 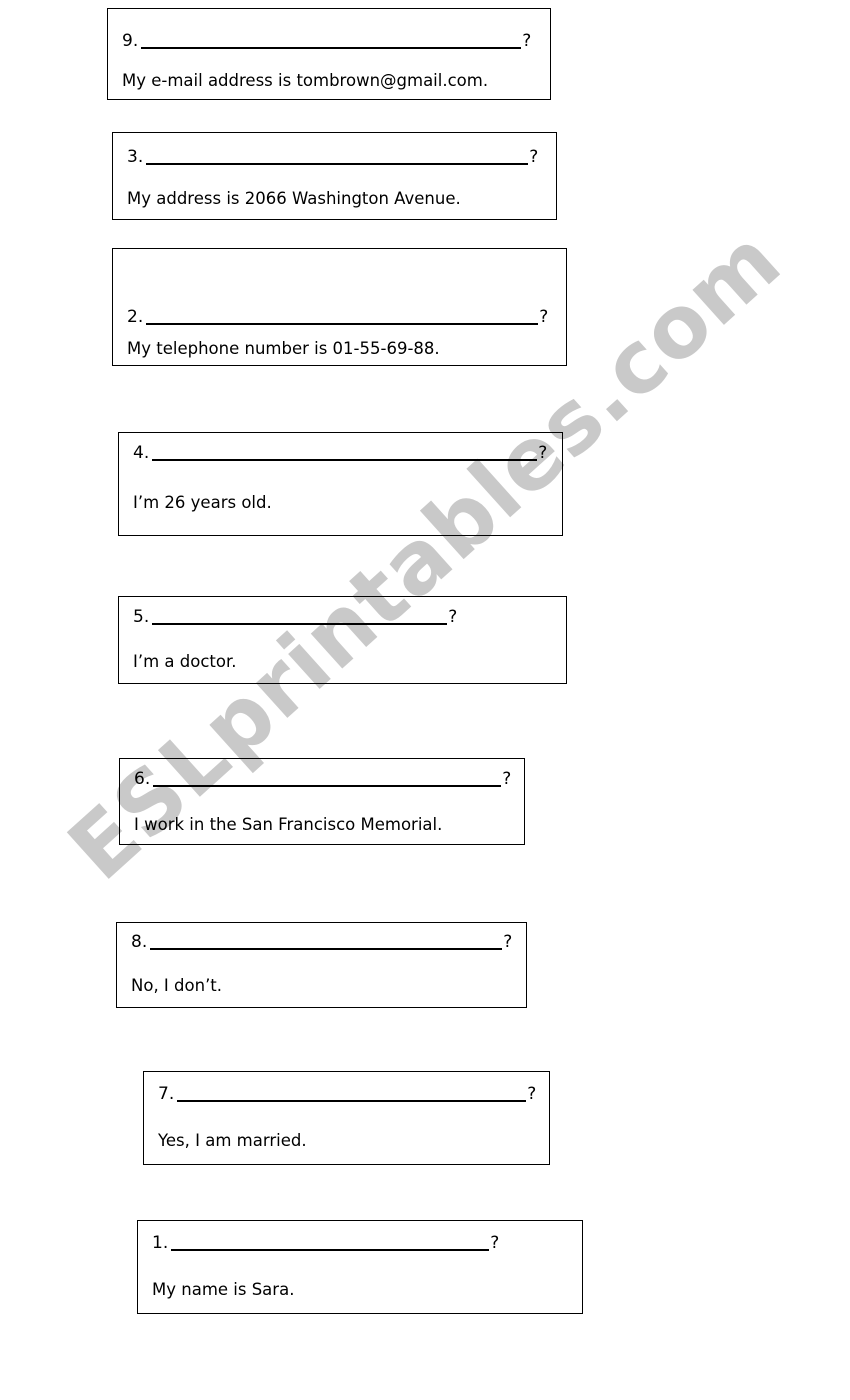 I want to click on question-prompt-row: 7.?, so click(x=347, y=1094).